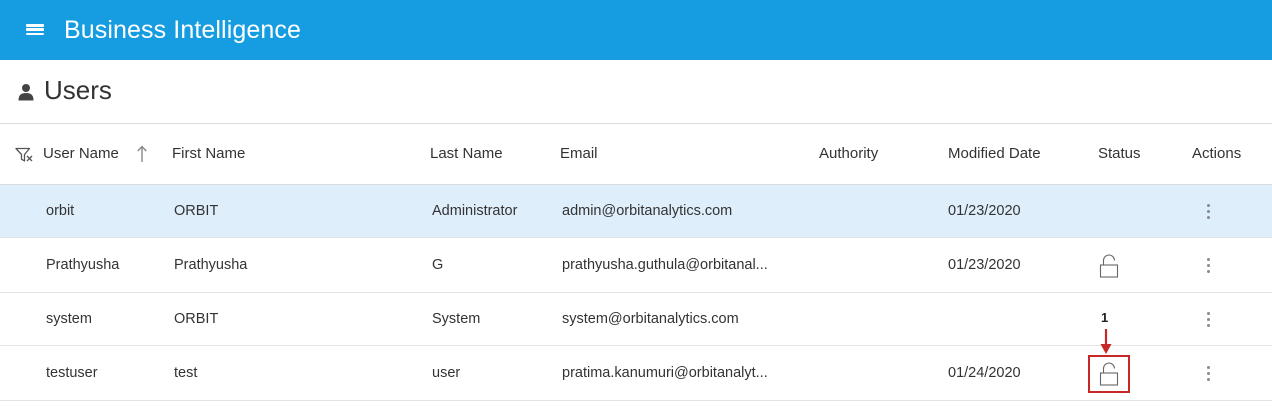 This screenshot has width=1272, height=409. What do you see at coordinates (1106, 341) in the screenshot?
I see `annotation-arrow-icon` at bounding box center [1106, 341].